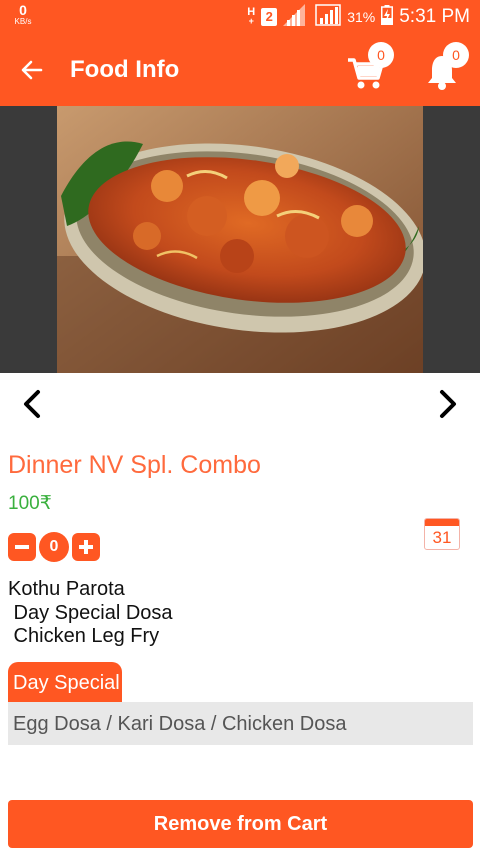 This screenshot has height=854, width=480. I want to click on day-special-options: Egg Dosa / Kari Dosa / Chicken Dosa, so click(240, 723).